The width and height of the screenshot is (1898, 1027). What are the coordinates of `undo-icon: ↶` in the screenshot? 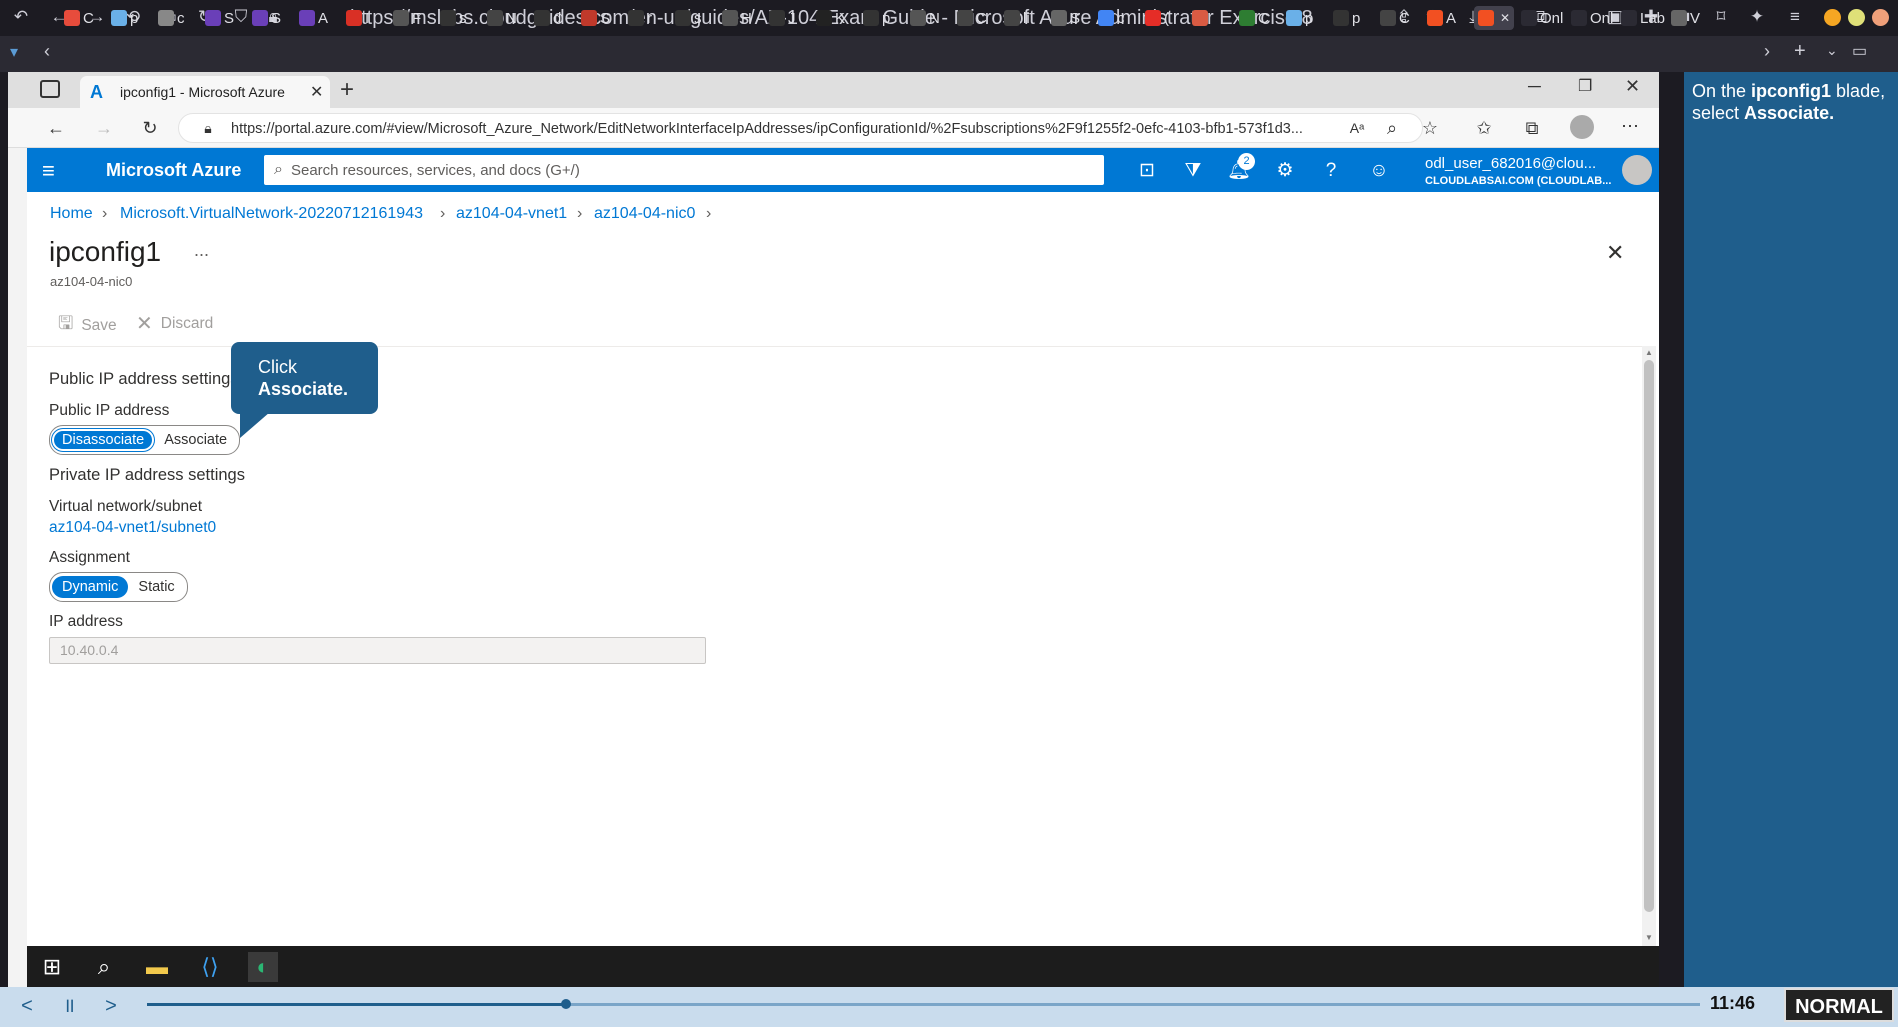 It's located at (21, 17).